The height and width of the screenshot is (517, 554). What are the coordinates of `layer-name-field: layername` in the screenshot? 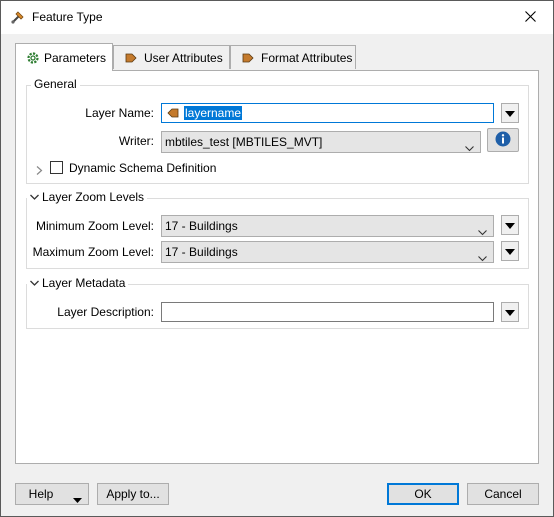 It's located at (327, 113).